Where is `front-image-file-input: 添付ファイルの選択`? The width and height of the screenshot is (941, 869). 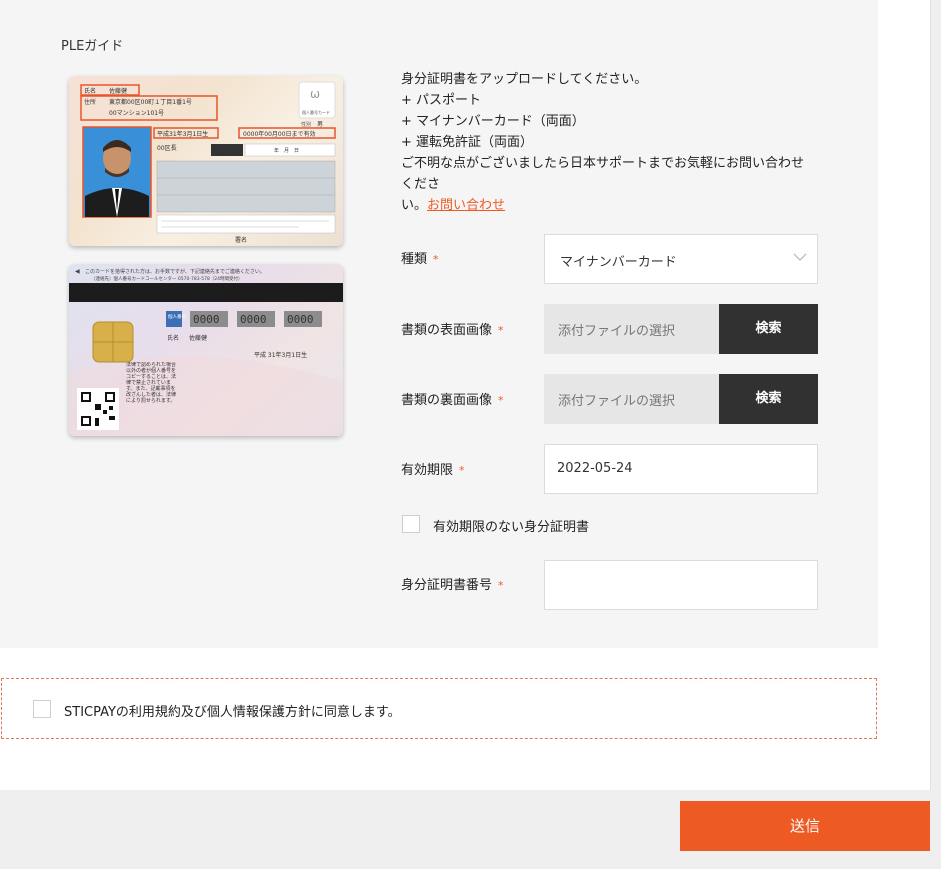
front-image-file-input: 添付ファイルの選択 is located at coordinates (631, 329).